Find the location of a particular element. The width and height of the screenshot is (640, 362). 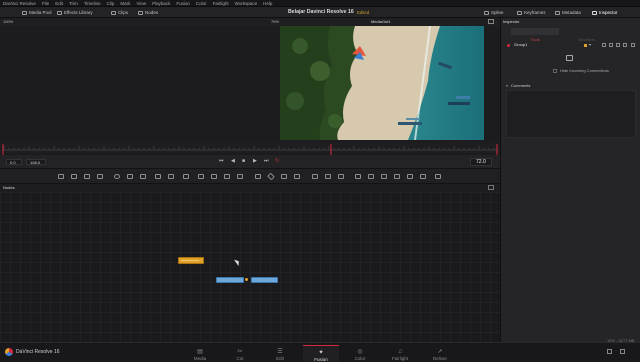

page-tab-fairlight: ♫ Fairlight is located at coordinates (400, 353).